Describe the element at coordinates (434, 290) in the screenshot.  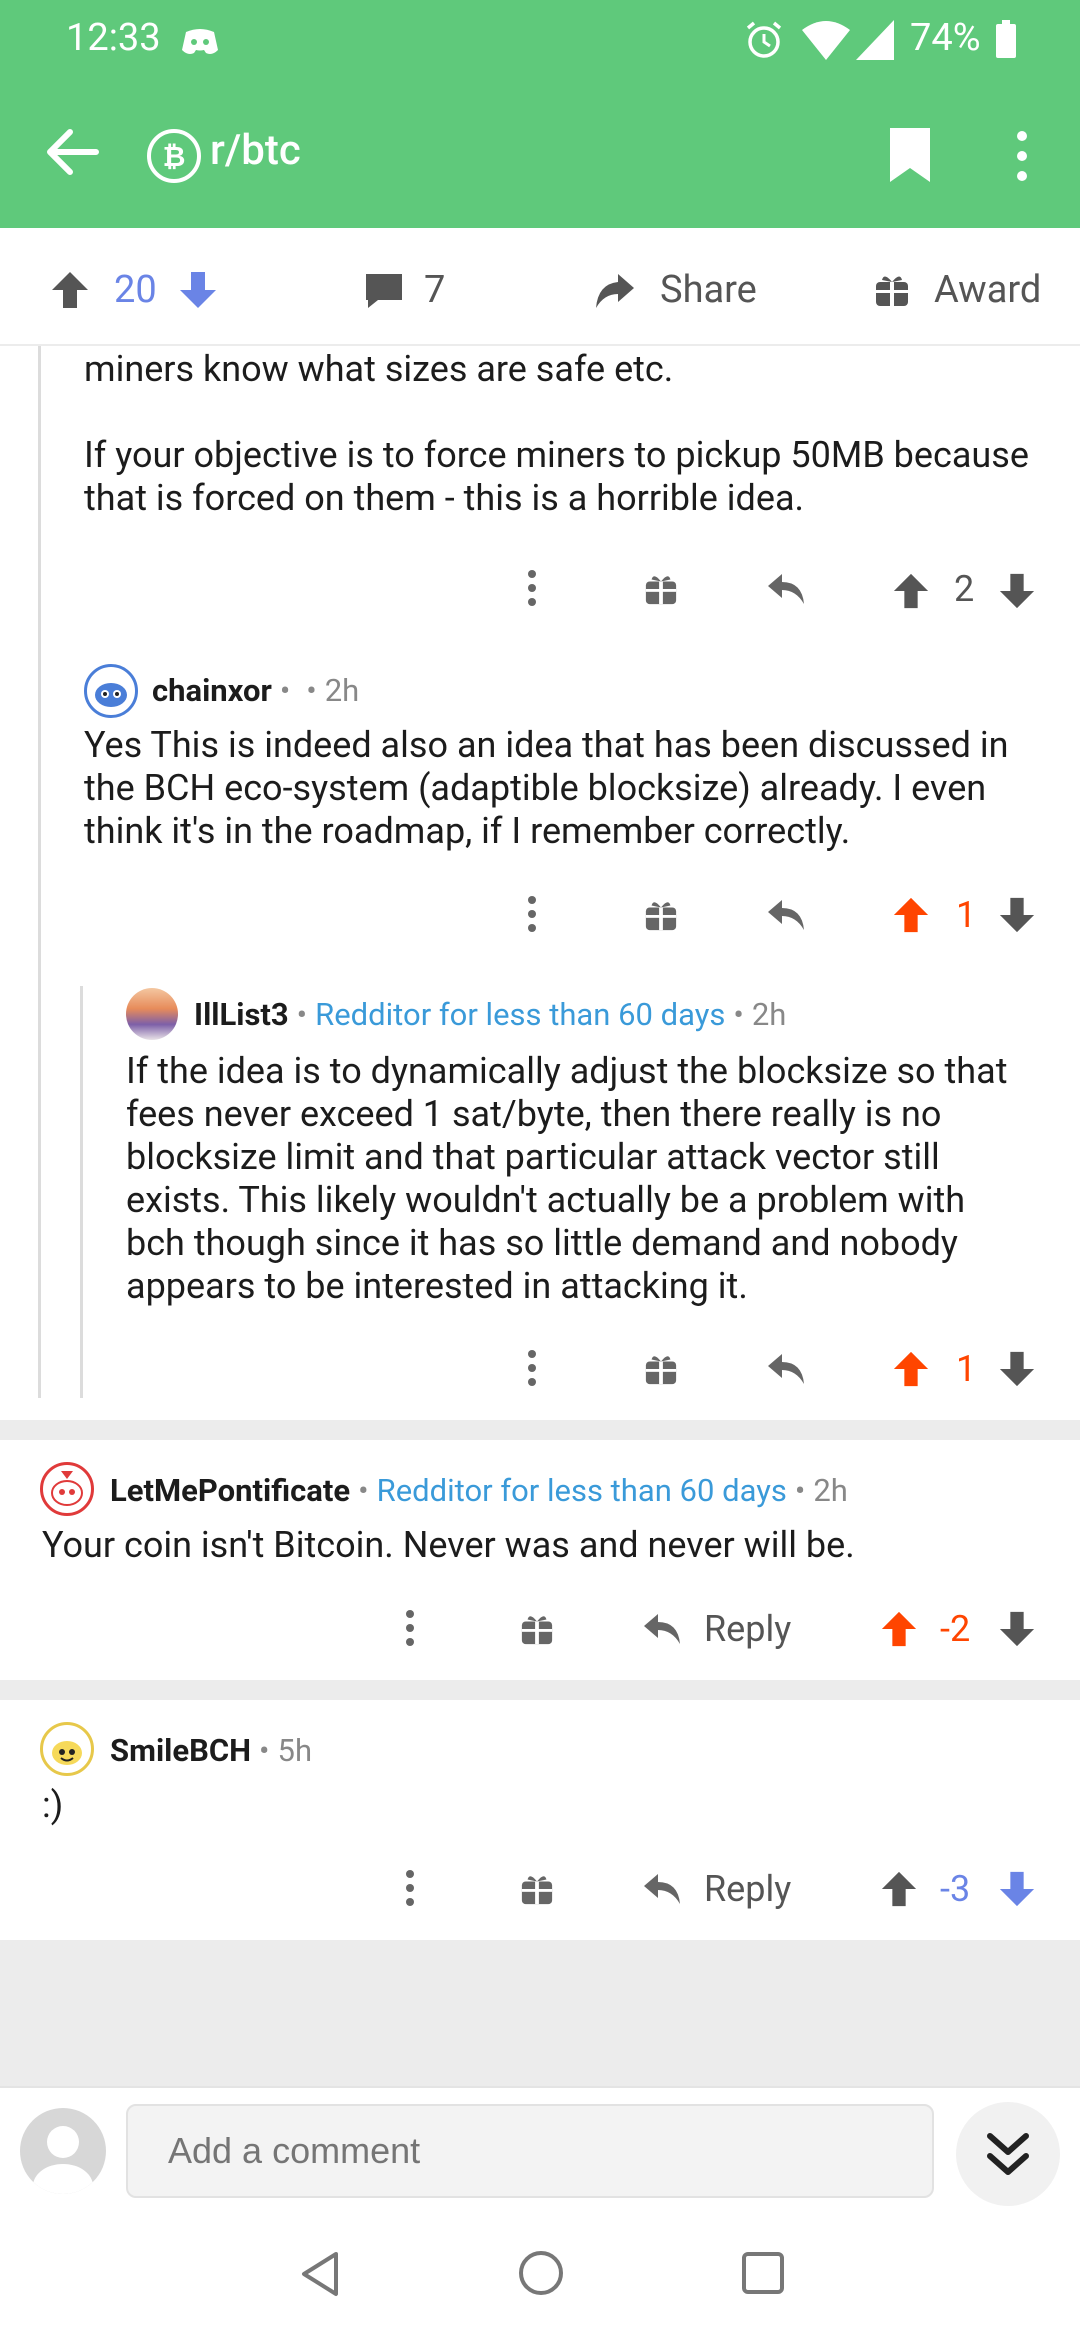
I see `comment-count: 7` at that location.